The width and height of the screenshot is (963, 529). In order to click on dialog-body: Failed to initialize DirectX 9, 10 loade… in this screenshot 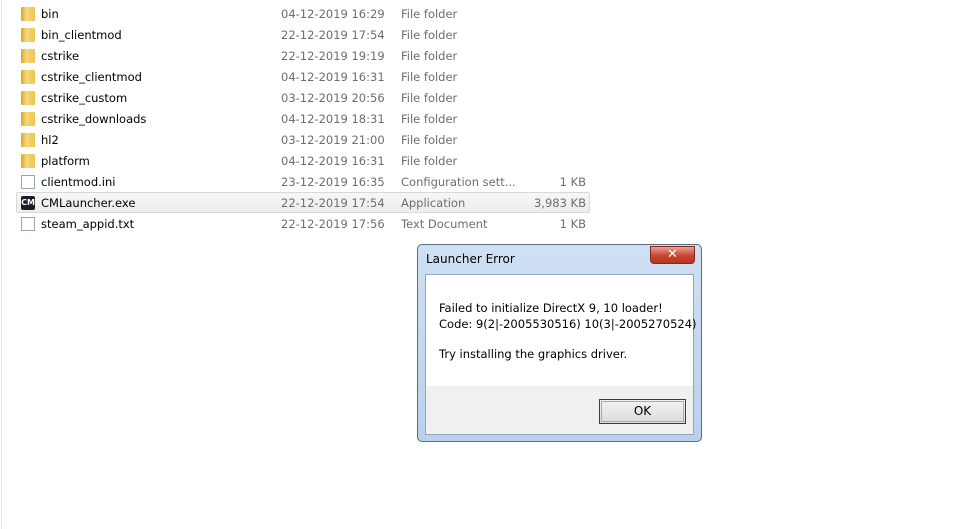, I will do `click(561, 354)`.